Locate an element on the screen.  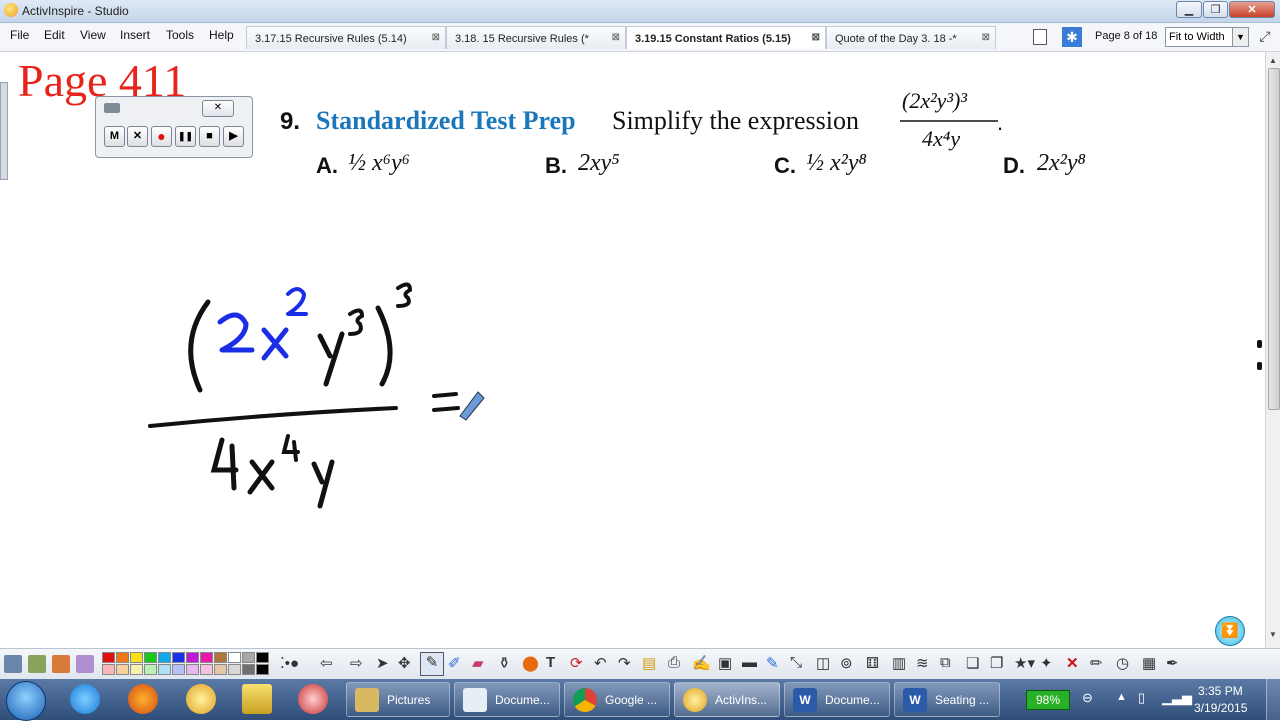
next-page-icon: ⇨ is located at coordinates (356, 663).